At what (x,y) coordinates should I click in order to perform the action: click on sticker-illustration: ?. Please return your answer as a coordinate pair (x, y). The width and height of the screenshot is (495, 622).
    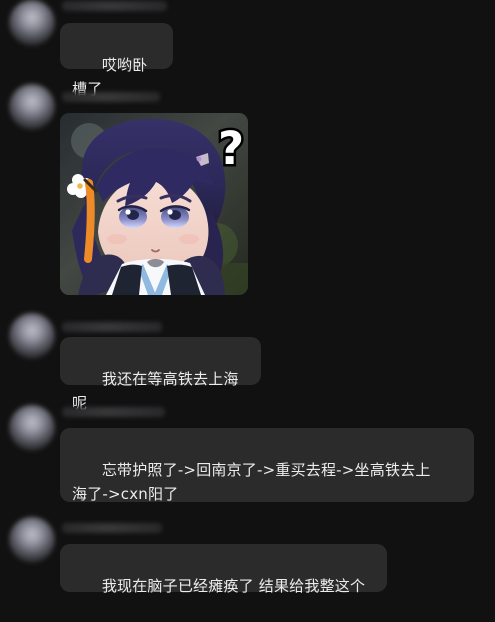
    Looking at the image, I should click on (154, 204).